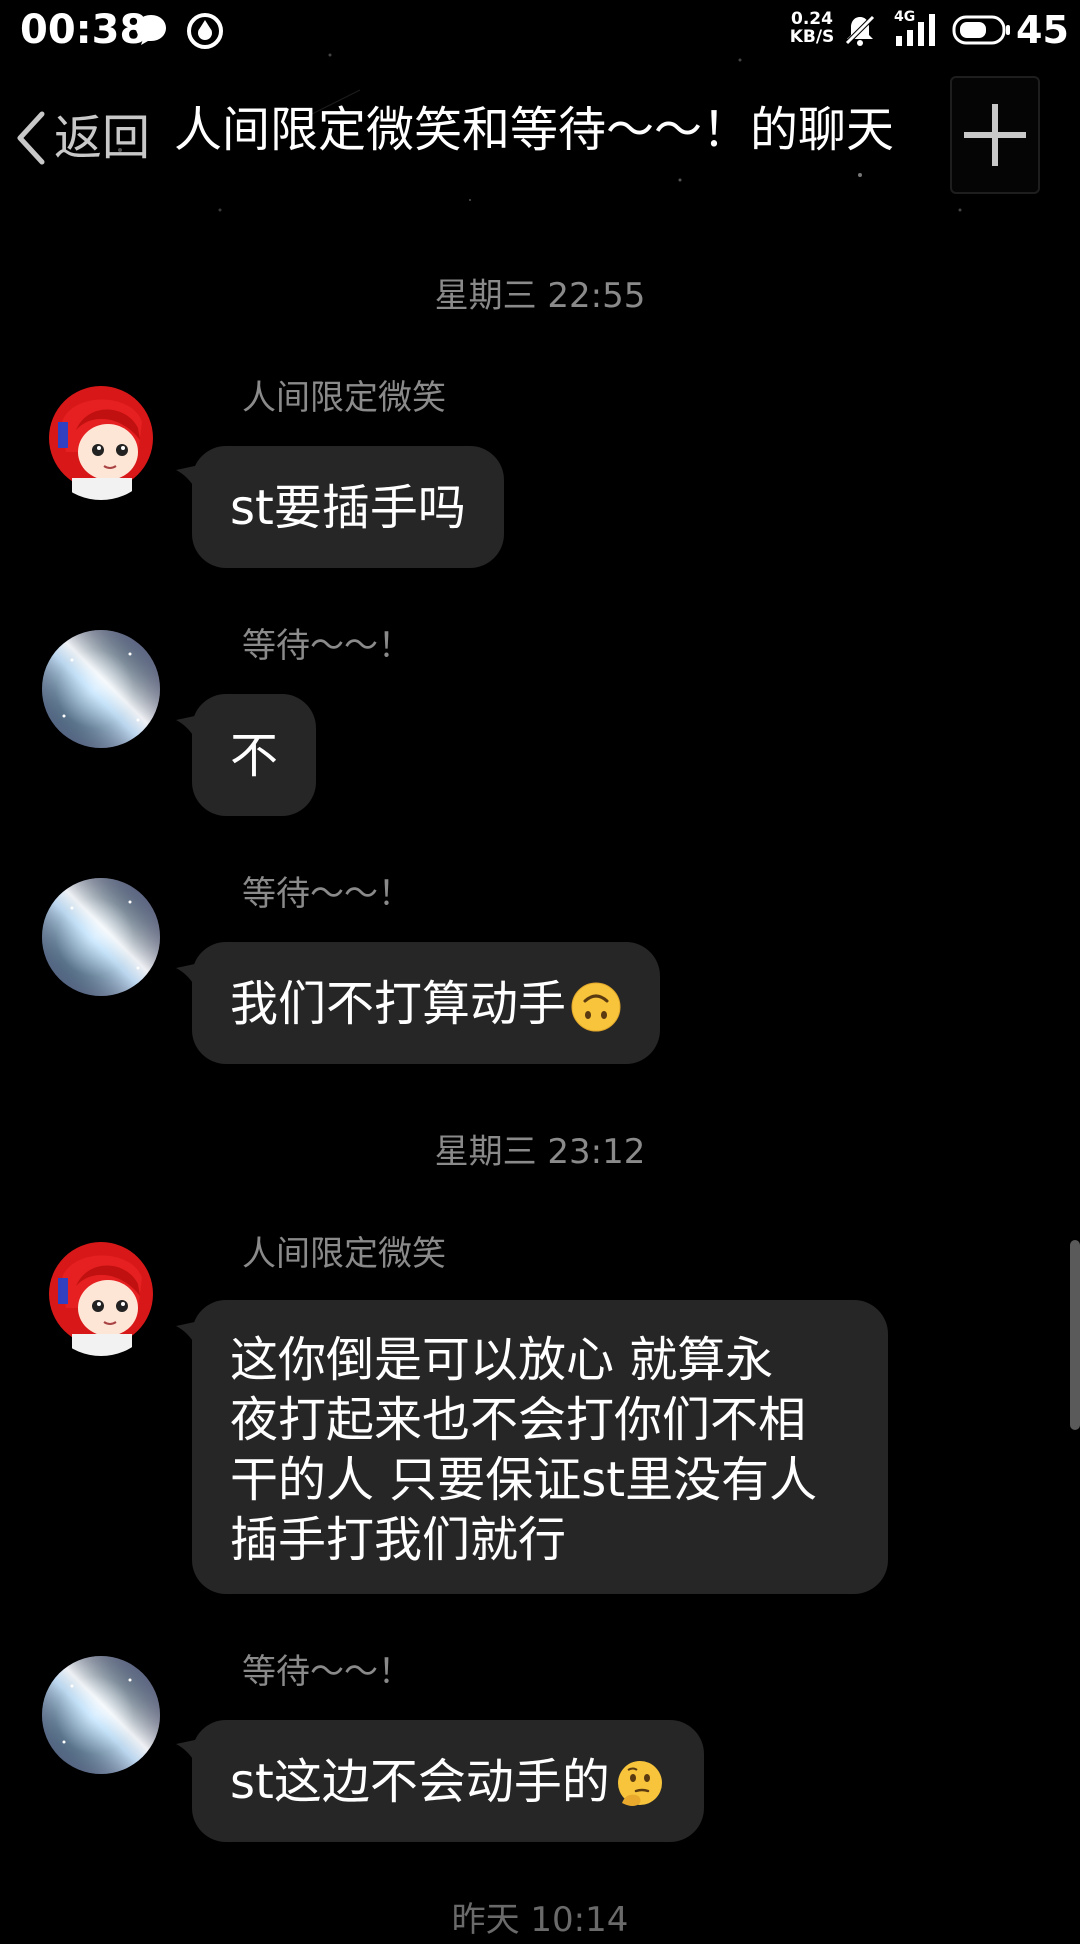 The width and height of the screenshot is (1080, 1944). I want to click on chat-bubble-icon, so click(151, 30).